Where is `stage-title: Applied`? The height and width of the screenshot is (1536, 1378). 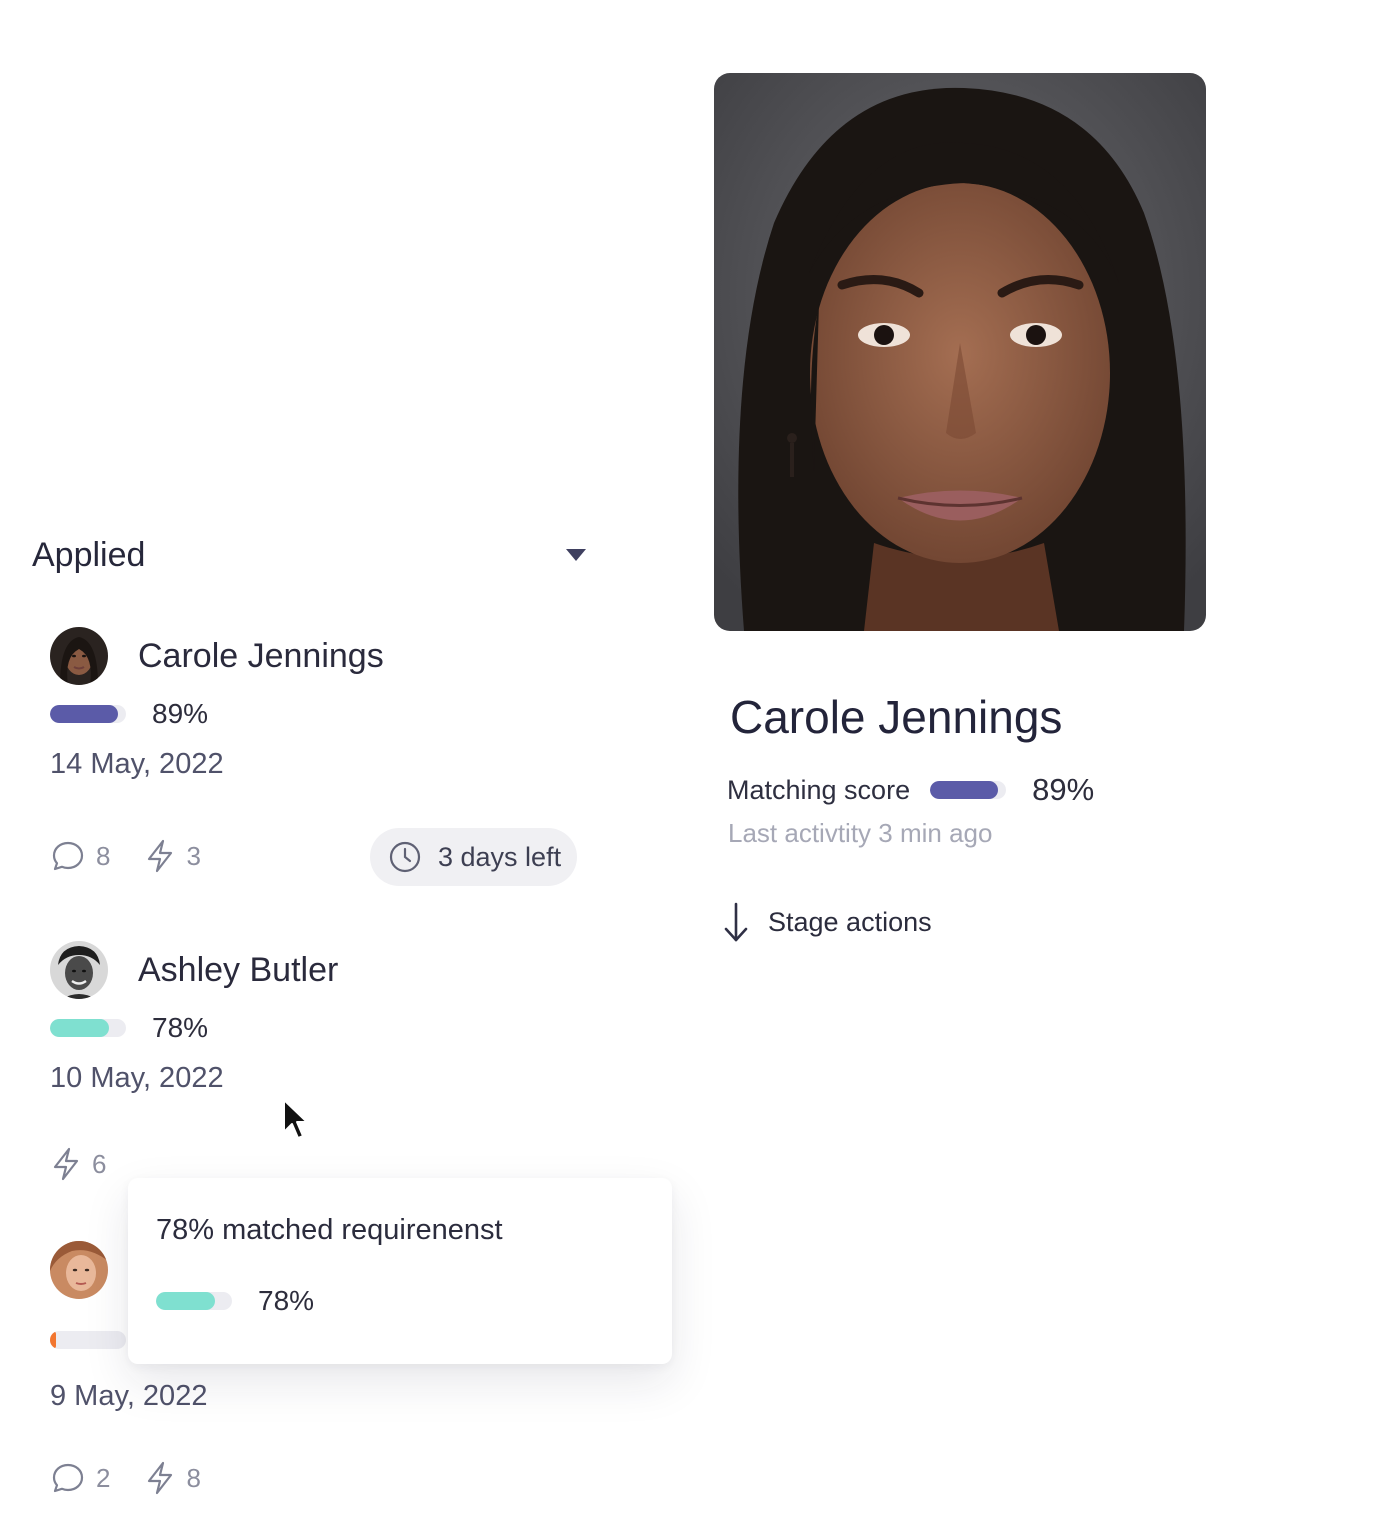 stage-title: Applied is located at coordinates (89, 554).